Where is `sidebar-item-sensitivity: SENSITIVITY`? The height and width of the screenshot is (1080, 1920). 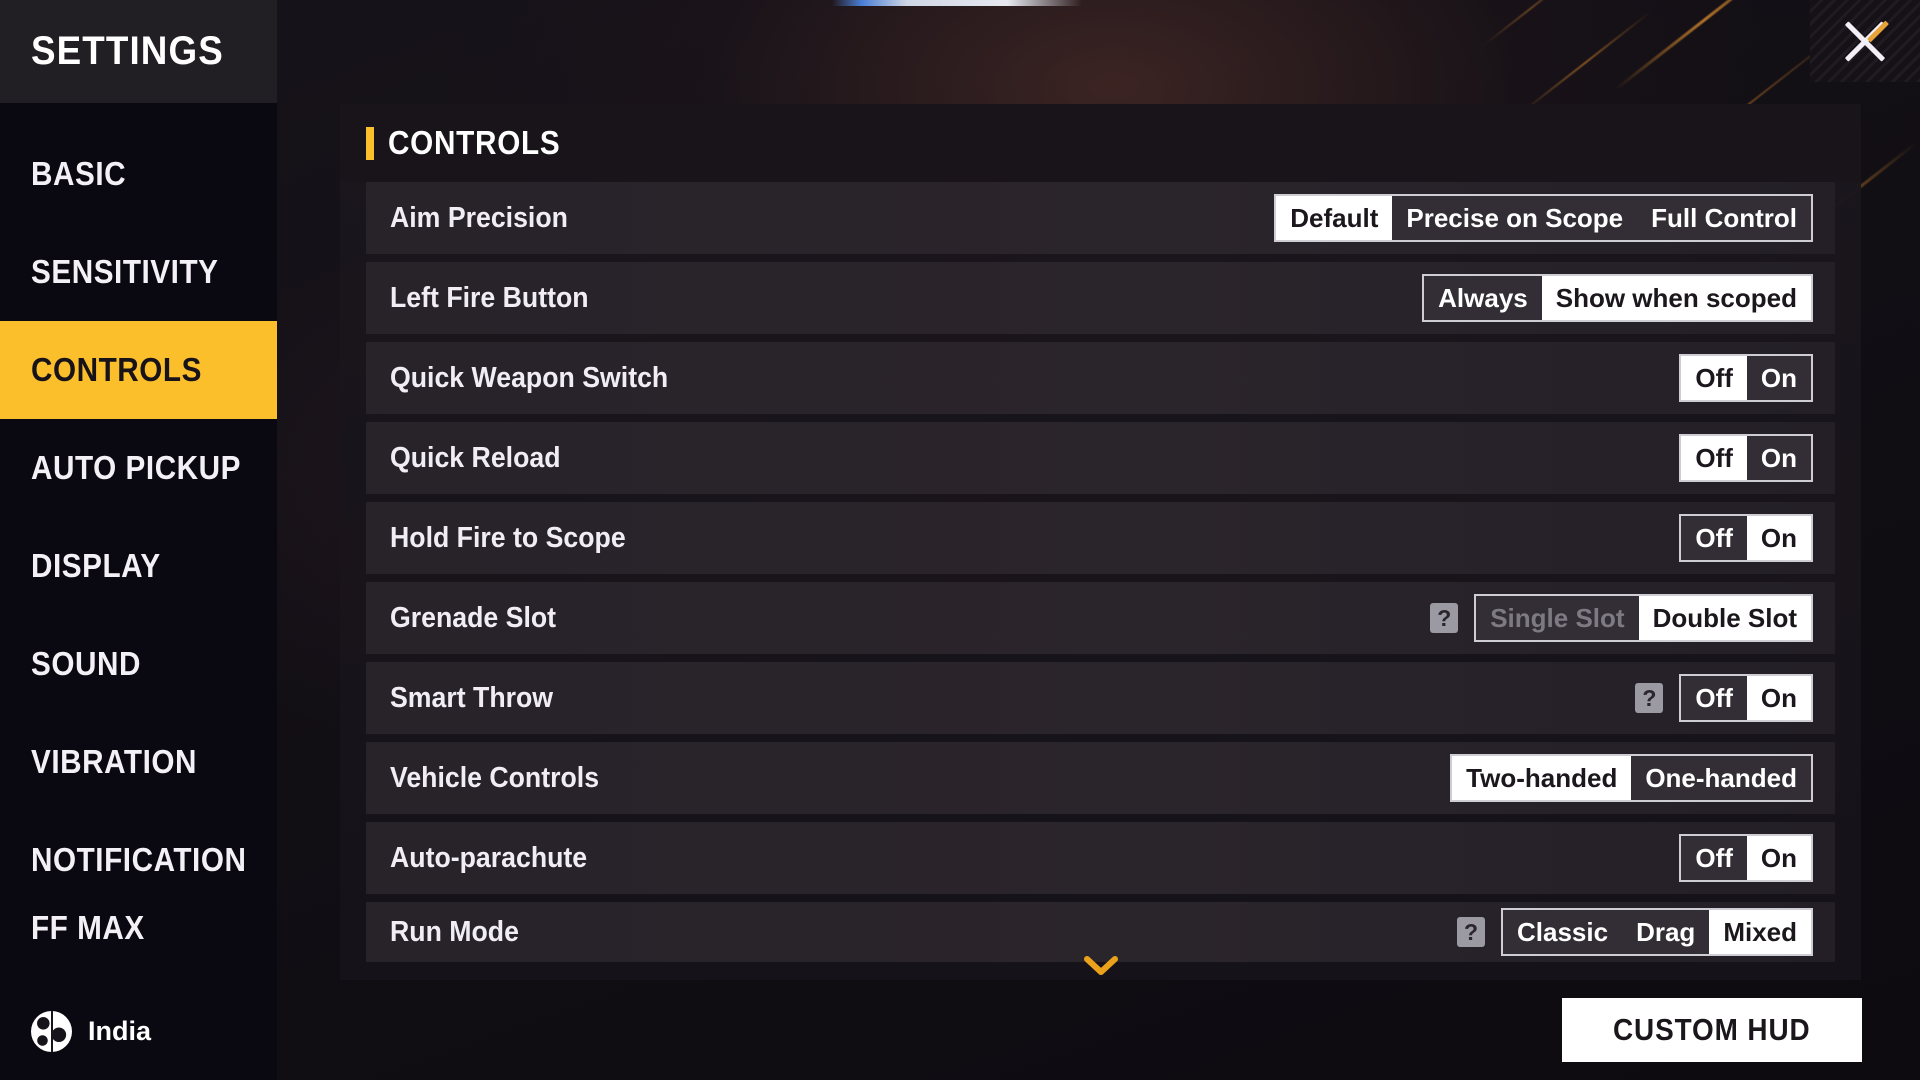 sidebar-item-sensitivity: SENSITIVITY is located at coordinates (138, 272).